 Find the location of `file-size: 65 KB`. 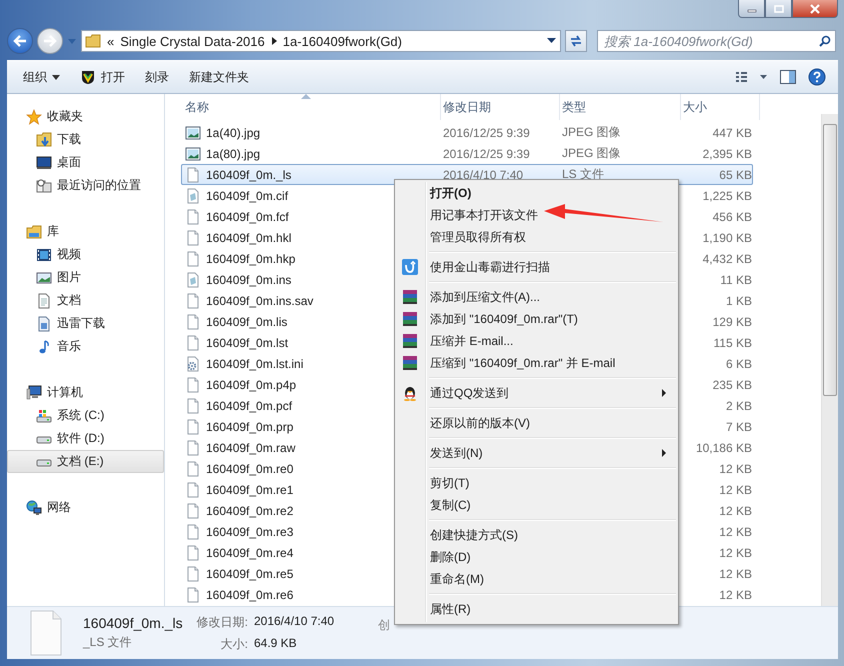

file-size: 65 KB is located at coordinates (735, 175).